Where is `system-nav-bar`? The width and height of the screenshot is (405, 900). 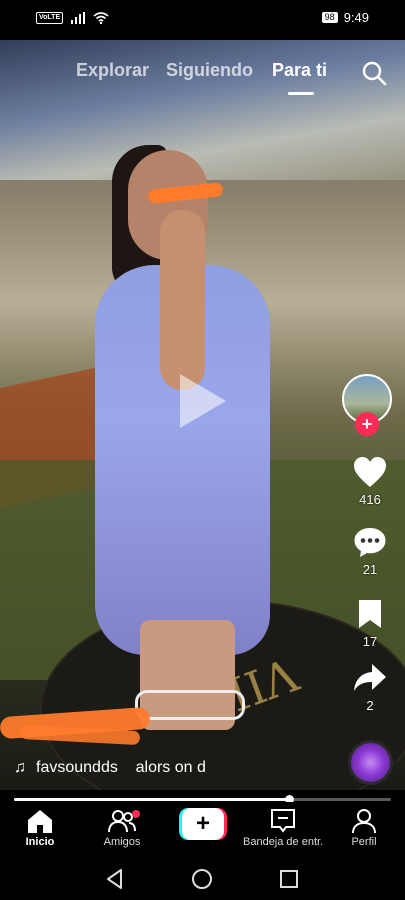
system-nav-bar is located at coordinates (202, 878).